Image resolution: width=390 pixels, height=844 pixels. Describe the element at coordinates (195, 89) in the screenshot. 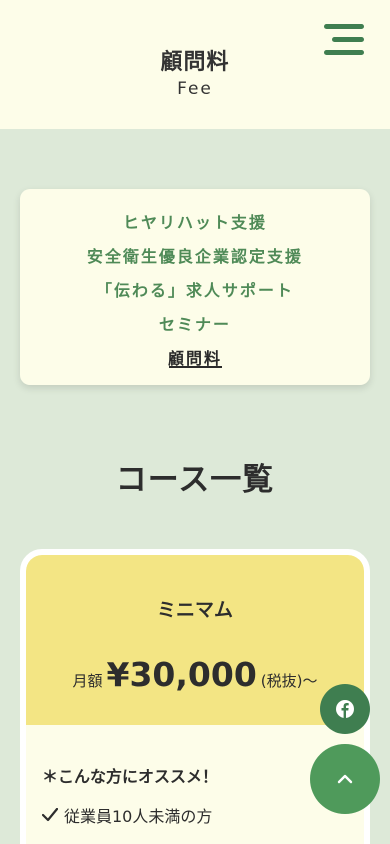

I see `page-subtitle: Fee` at that location.